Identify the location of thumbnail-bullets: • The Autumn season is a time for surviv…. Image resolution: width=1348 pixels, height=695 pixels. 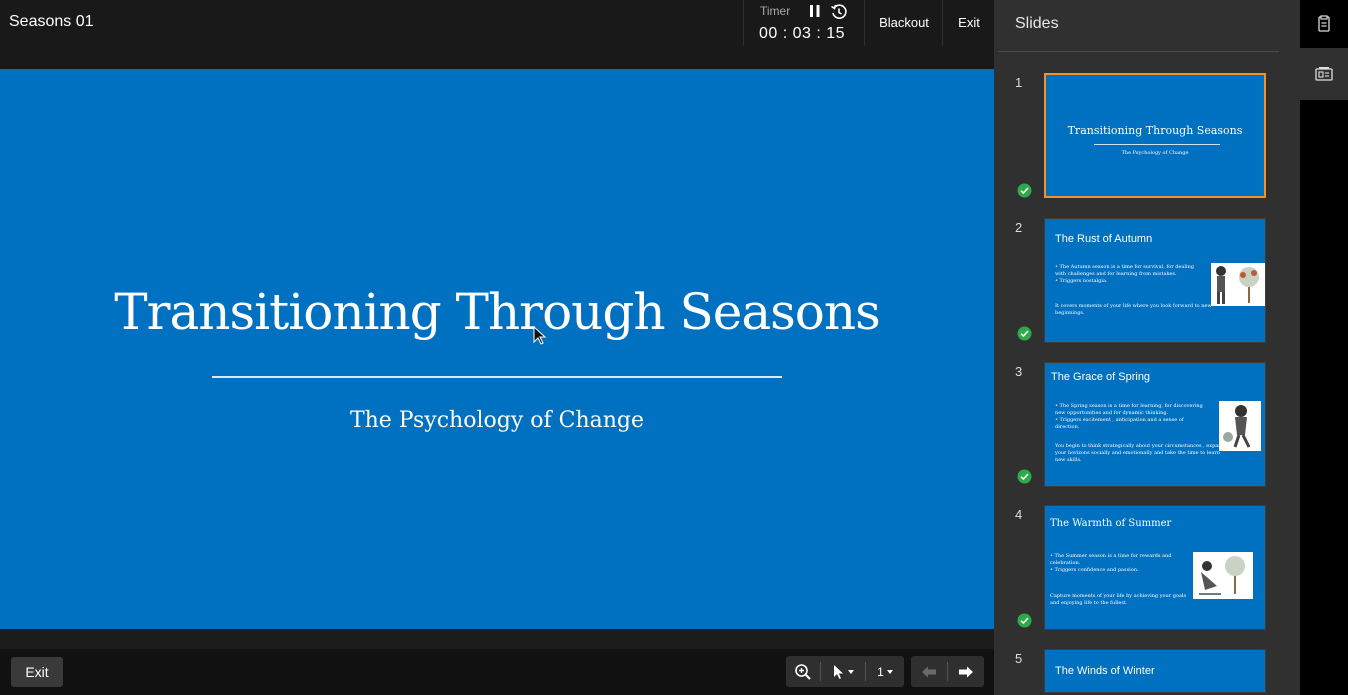
(1130, 274).